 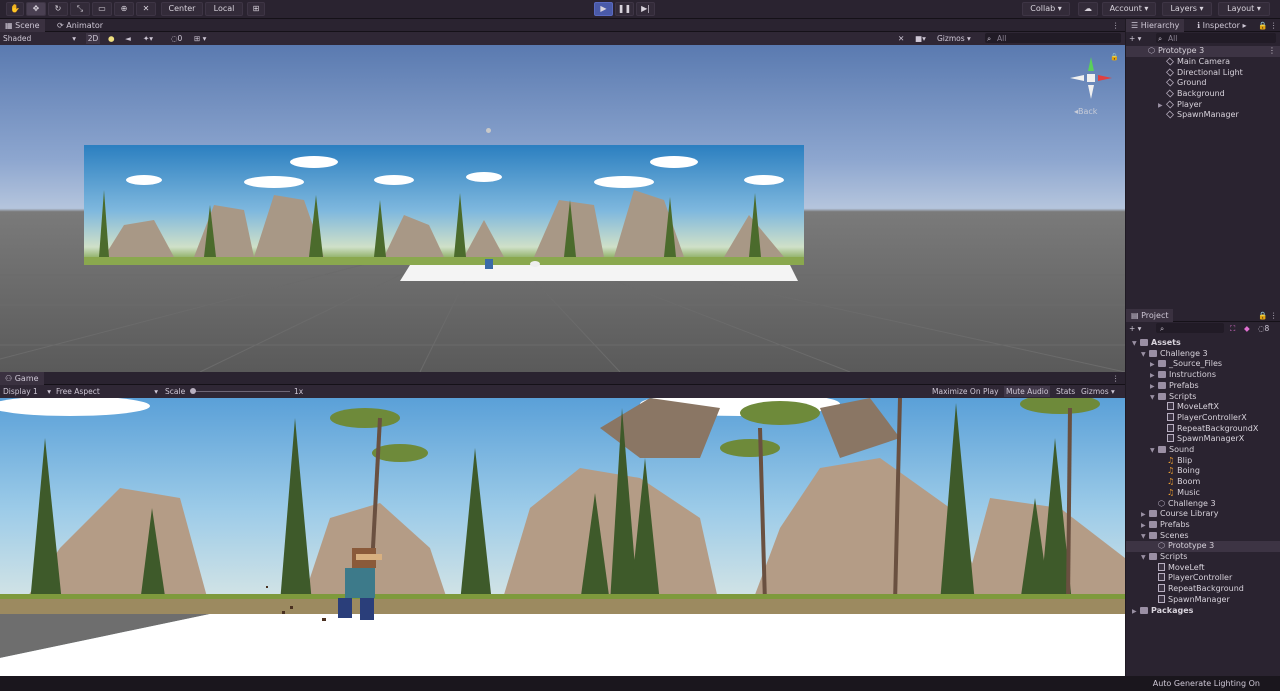 What do you see at coordinates (1216, 38) in the screenshot?
I see `hierarchy-search-input: ⌕ All` at bounding box center [1216, 38].